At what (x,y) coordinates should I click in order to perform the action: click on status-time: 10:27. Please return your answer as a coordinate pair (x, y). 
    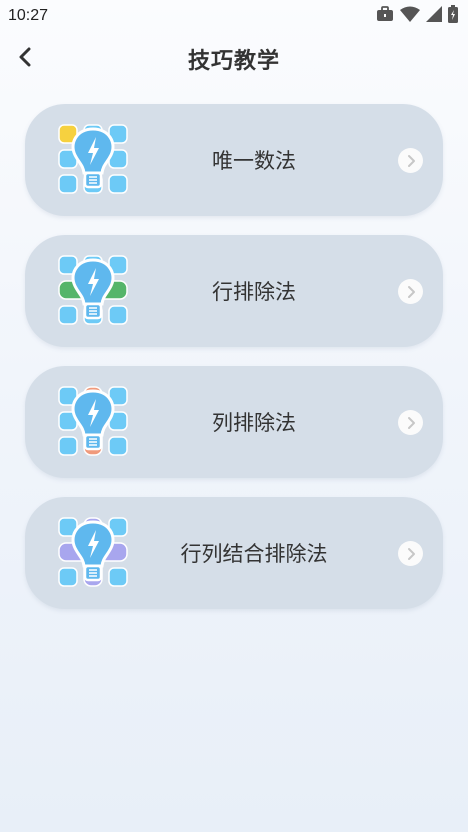
    Looking at the image, I should click on (28, 15).